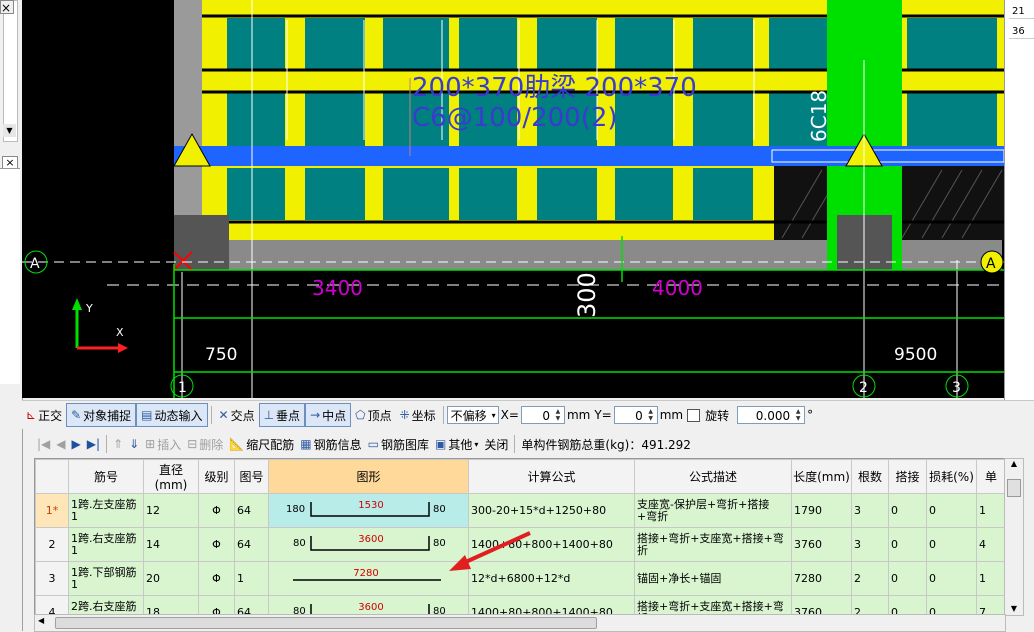  I want to click on rebar-shape: 180 1530 80, so click(368, 510).